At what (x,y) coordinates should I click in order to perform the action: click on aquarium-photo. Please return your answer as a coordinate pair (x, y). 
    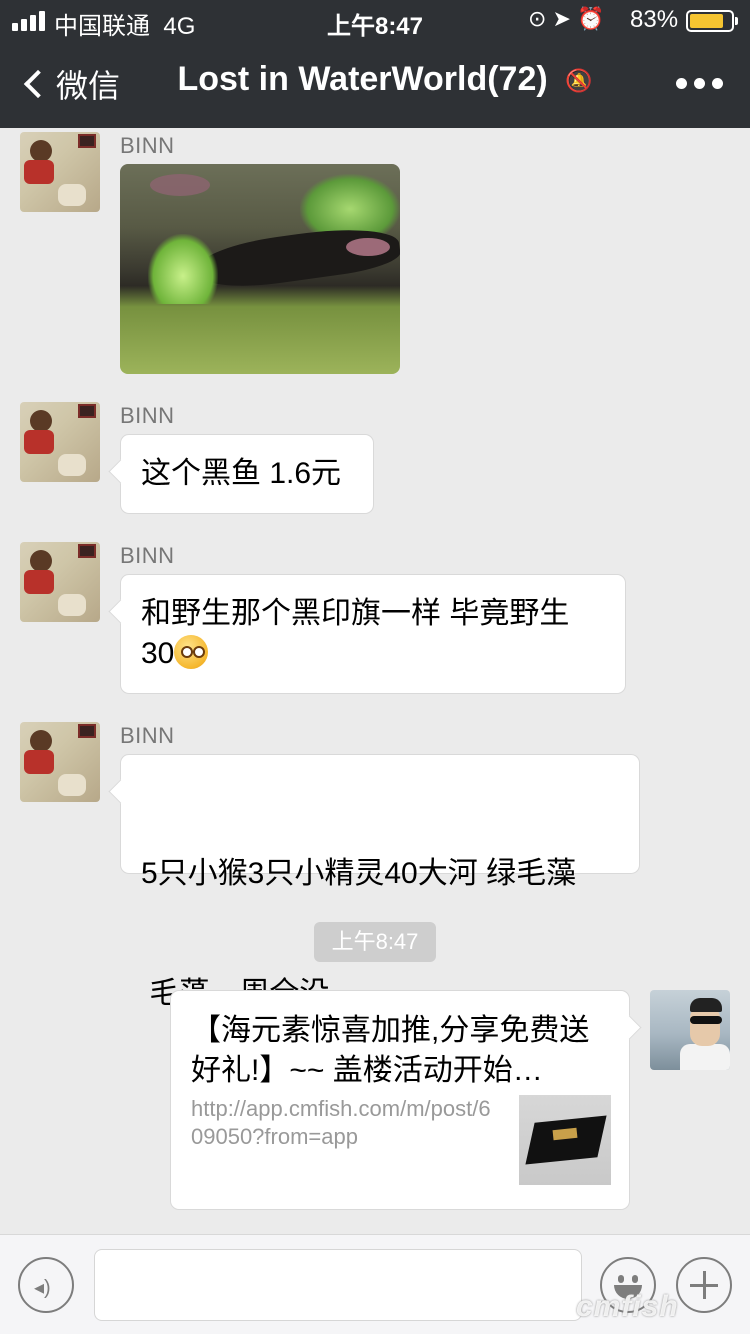
    Looking at the image, I should click on (260, 269).